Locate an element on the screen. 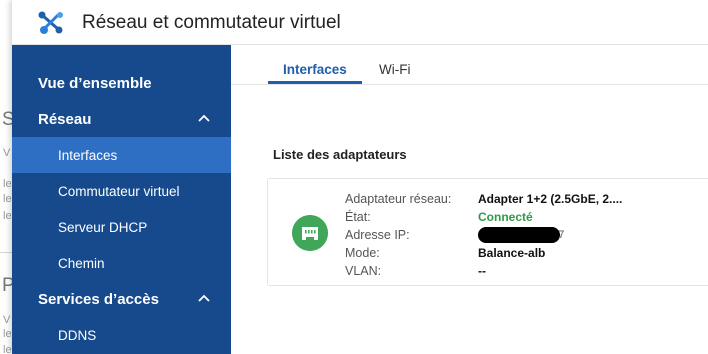 Image resolution: width=708 pixels, height=354 pixels. sidebar-item-virtual-switch: Commutateur virtuel is located at coordinates (121, 191).